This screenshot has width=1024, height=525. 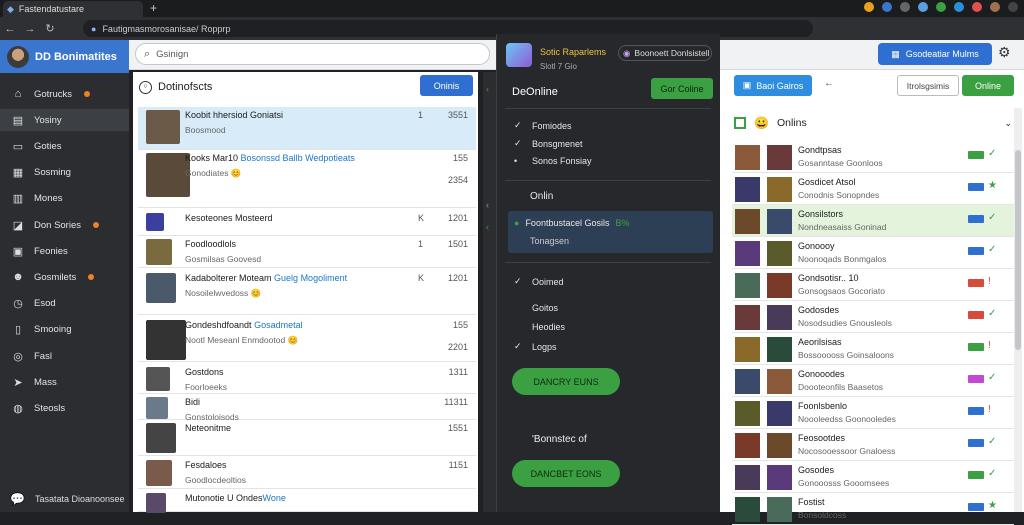 What do you see at coordinates (995, 7) in the screenshot?
I see `profile-avatar-icon` at bounding box center [995, 7].